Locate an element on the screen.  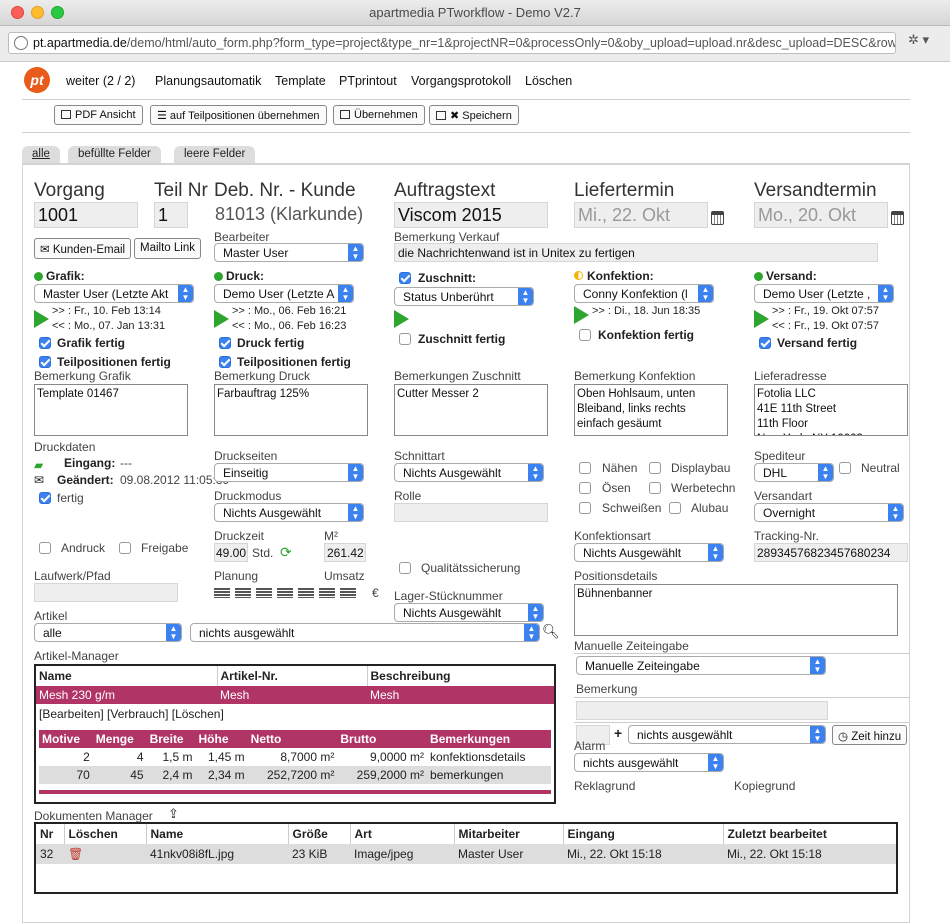
alubau-checkbox is located at coordinates (675, 508).